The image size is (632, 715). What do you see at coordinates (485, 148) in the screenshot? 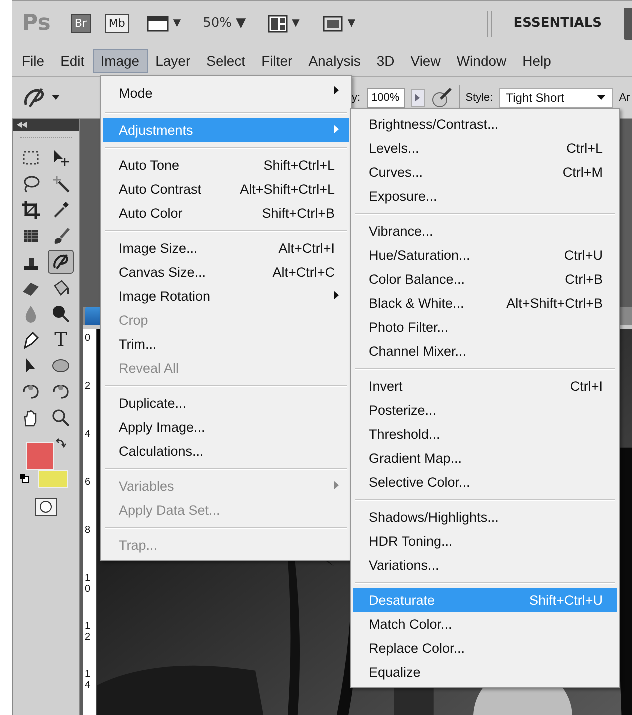
I see `menu-item: Levels... Ctrl+L` at bounding box center [485, 148].